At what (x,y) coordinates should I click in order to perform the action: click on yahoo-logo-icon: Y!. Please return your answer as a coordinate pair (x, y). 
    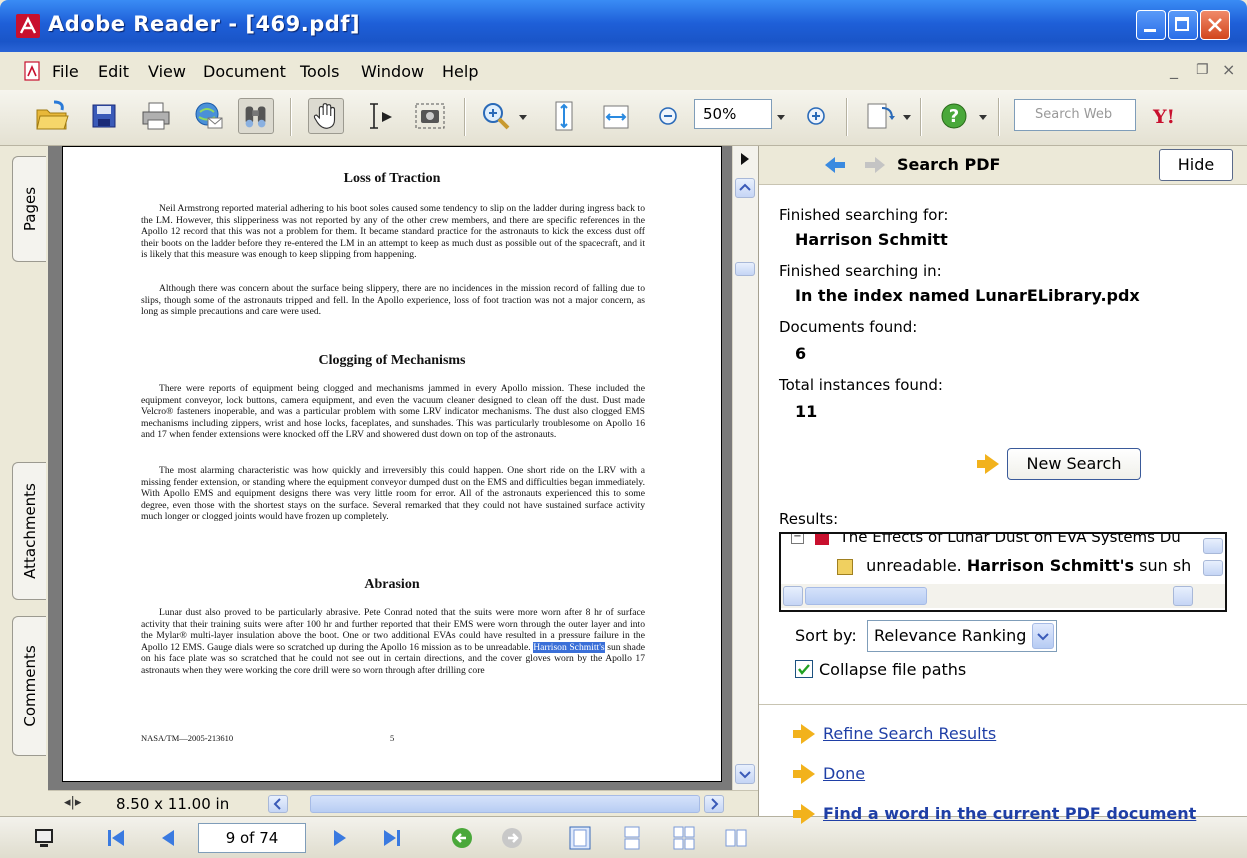
    Looking at the image, I should click on (1164, 116).